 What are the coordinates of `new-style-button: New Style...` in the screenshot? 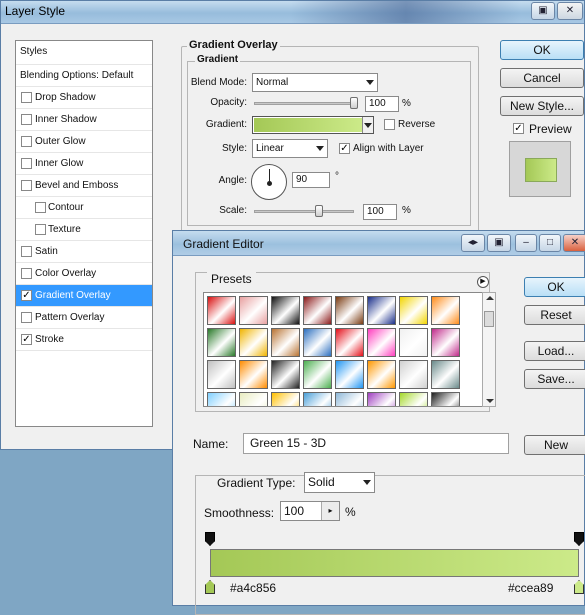 It's located at (542, 106).